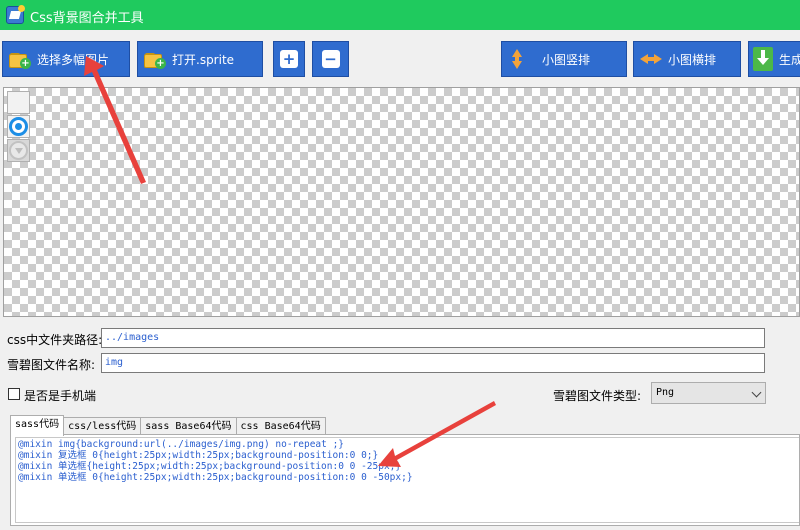 Image resolution: width=800 pixels, height=530 pixels. Describe the element at coordinates (774, 59) in the screenshot. I see `generate-button: 生成` at that location.